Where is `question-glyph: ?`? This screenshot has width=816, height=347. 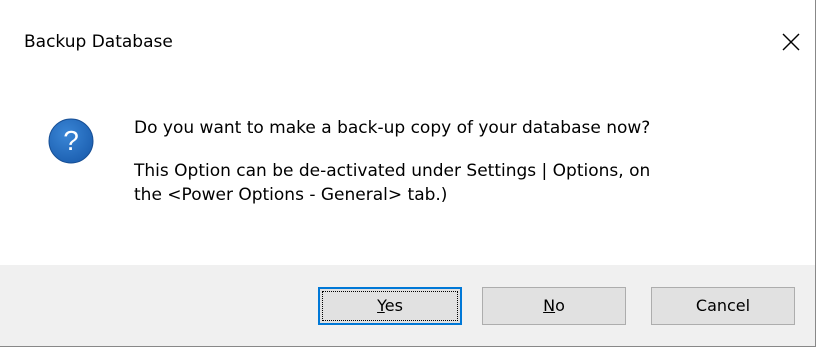 question-glyph: ? is located at coordinates (71, 140).